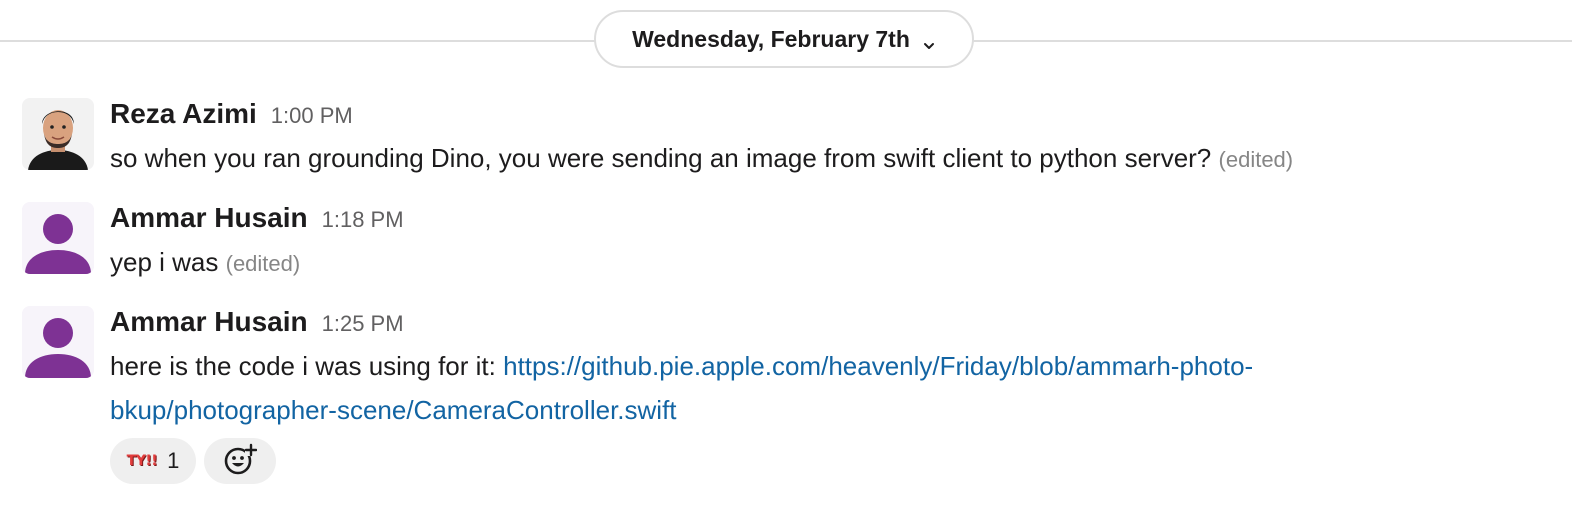 This screenshot has height=512, width=1572. I want to click on sender-name: Reza Azimi, so click(183, 114).